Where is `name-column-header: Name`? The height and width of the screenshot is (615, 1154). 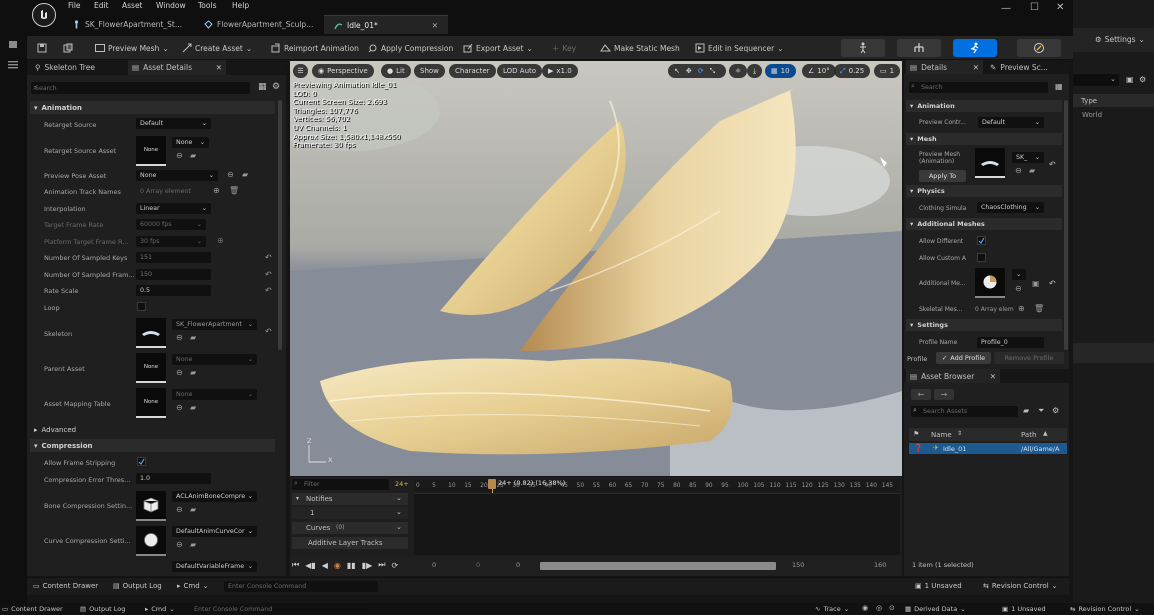 name-column-header: Name is located at coordinates (941, 435).